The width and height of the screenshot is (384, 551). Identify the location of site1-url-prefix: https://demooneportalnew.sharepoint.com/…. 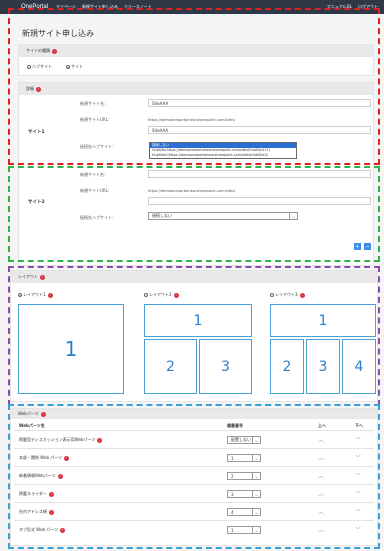
(192, 120).